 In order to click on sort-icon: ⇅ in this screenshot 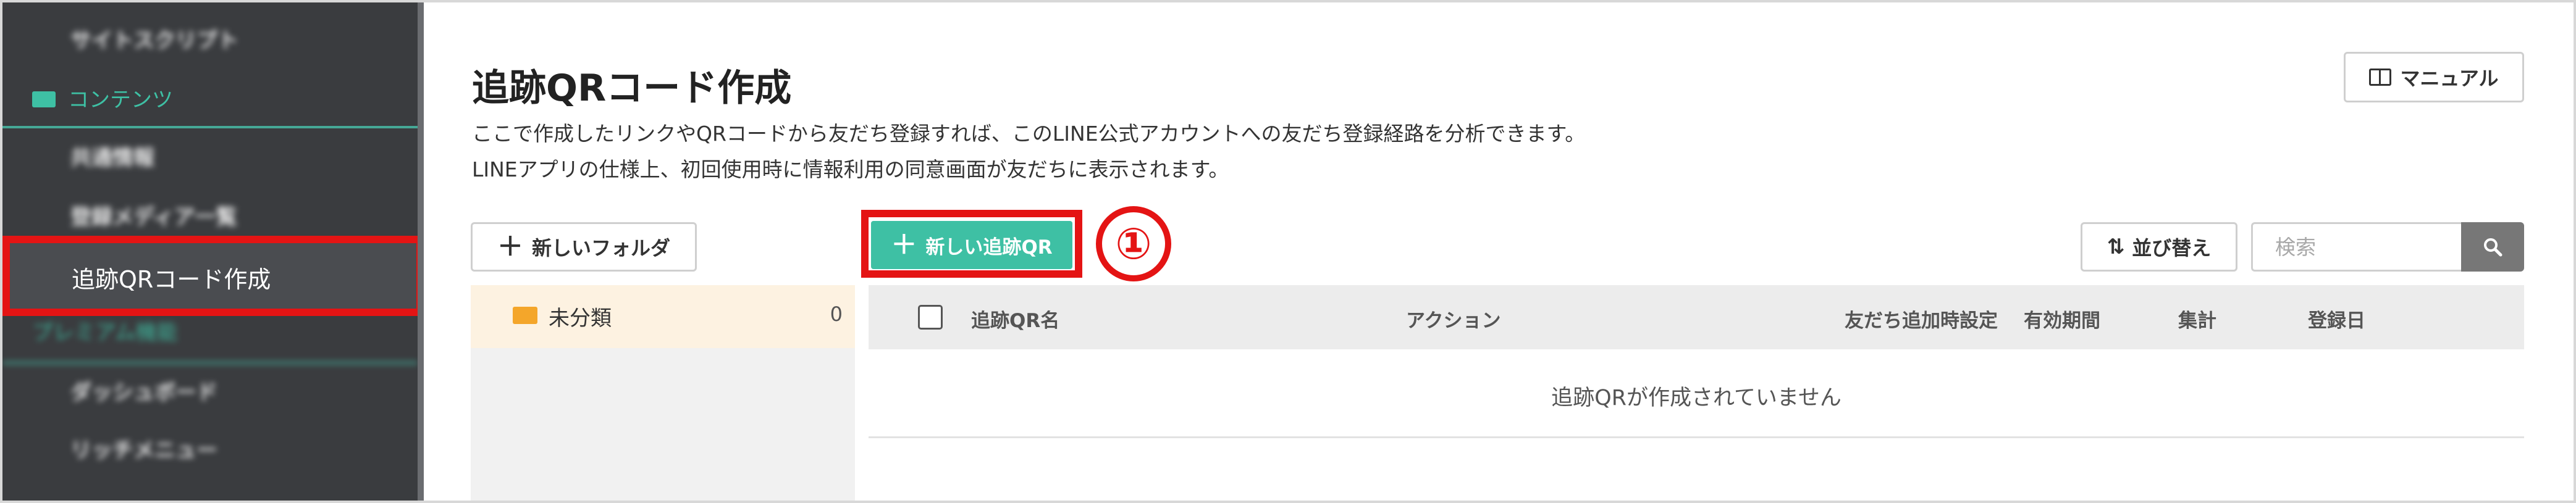, I will do `click(2116, 247)`.